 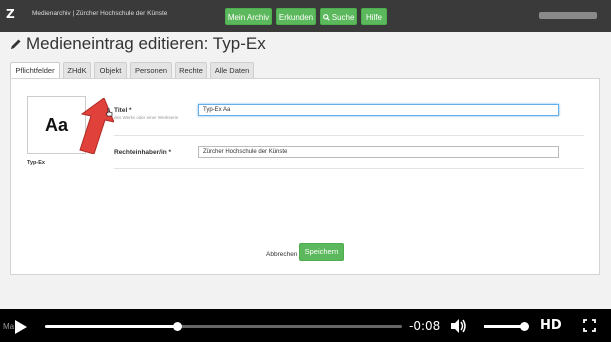 What do you see at coordinates (232, 70) in the screenshot?
I see `tab-alle-daten: Alle Daten` at bounding box center [232, 70].